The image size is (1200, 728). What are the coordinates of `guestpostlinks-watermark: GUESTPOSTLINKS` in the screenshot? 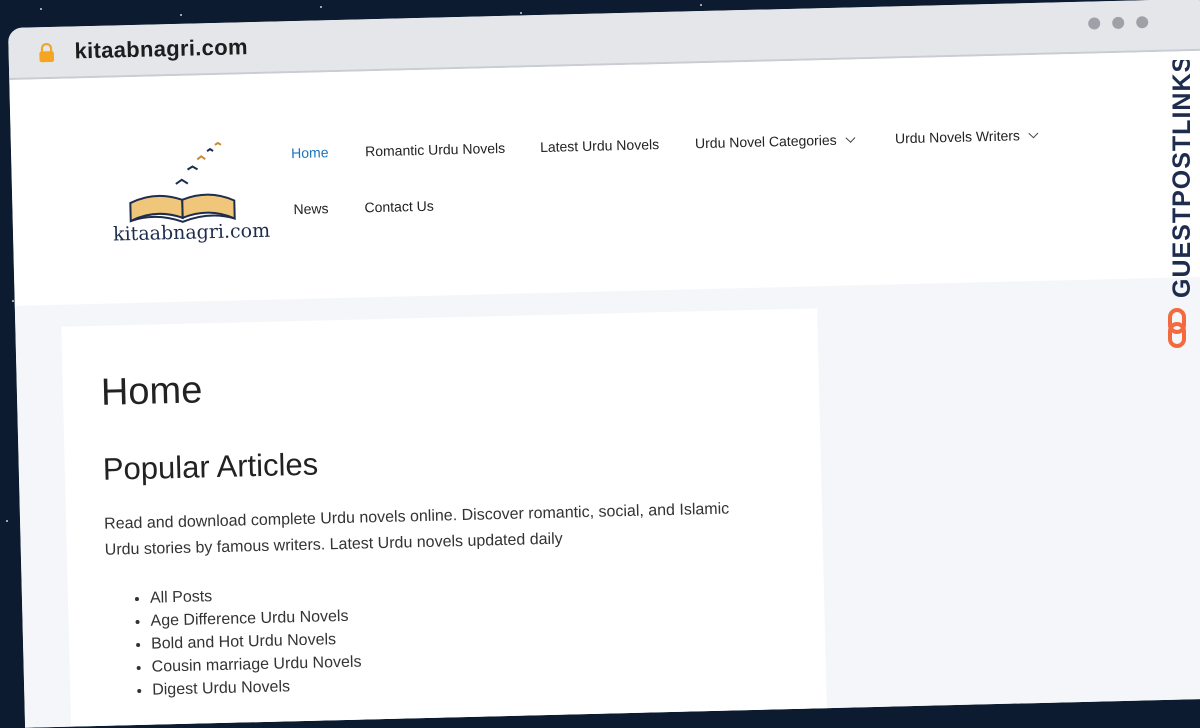 It's located at (1182, 204).